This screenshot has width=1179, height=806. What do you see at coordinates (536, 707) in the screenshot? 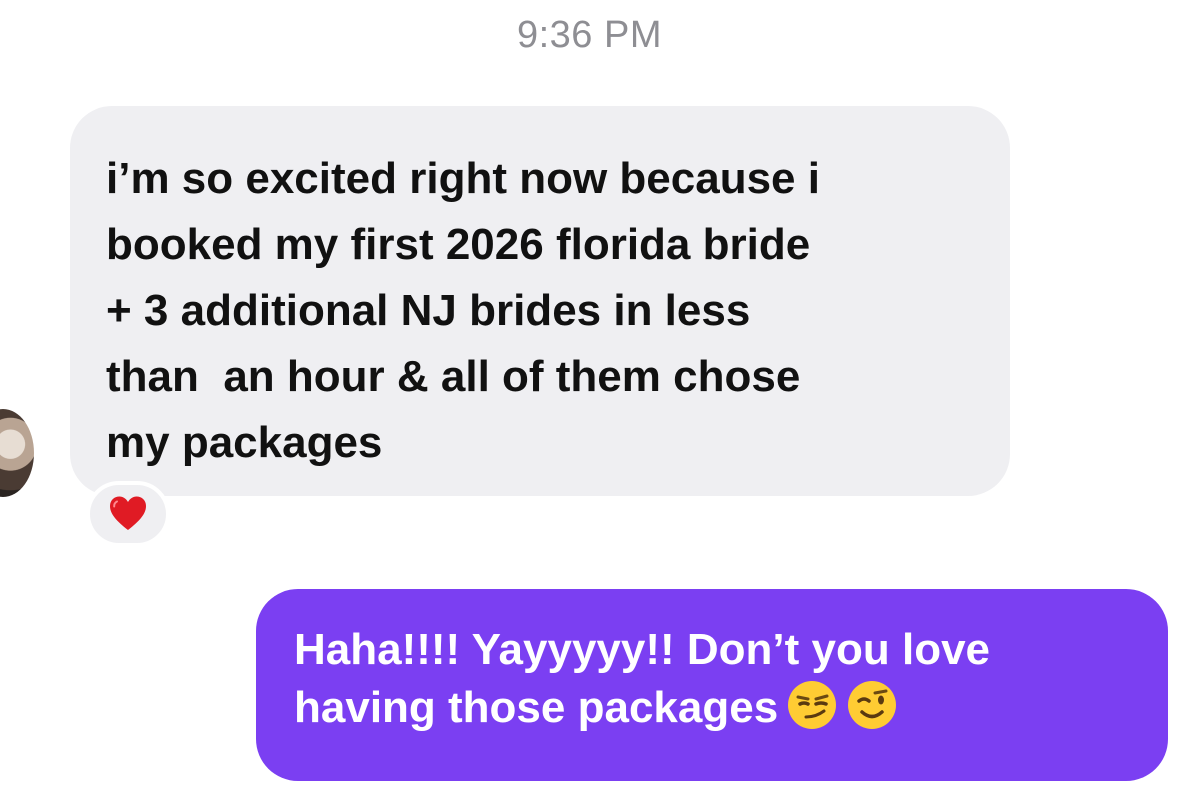
I see `outgoing-message-line-2: having those packages` at bounding box center [536, 707].